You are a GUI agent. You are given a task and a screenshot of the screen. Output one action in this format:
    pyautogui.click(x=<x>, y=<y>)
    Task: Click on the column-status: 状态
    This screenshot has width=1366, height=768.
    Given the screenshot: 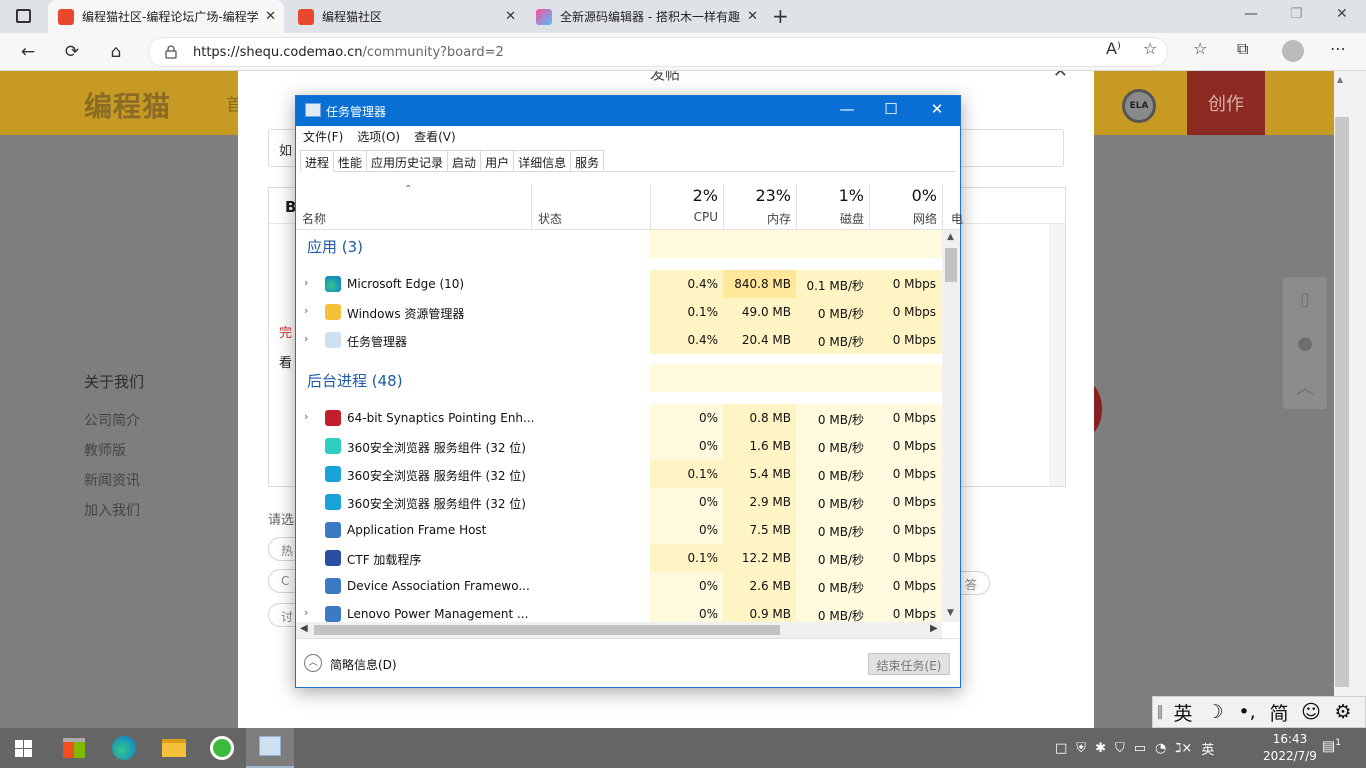 What is the action you would take?
    pyautogui.click(x=591, y=207)
    